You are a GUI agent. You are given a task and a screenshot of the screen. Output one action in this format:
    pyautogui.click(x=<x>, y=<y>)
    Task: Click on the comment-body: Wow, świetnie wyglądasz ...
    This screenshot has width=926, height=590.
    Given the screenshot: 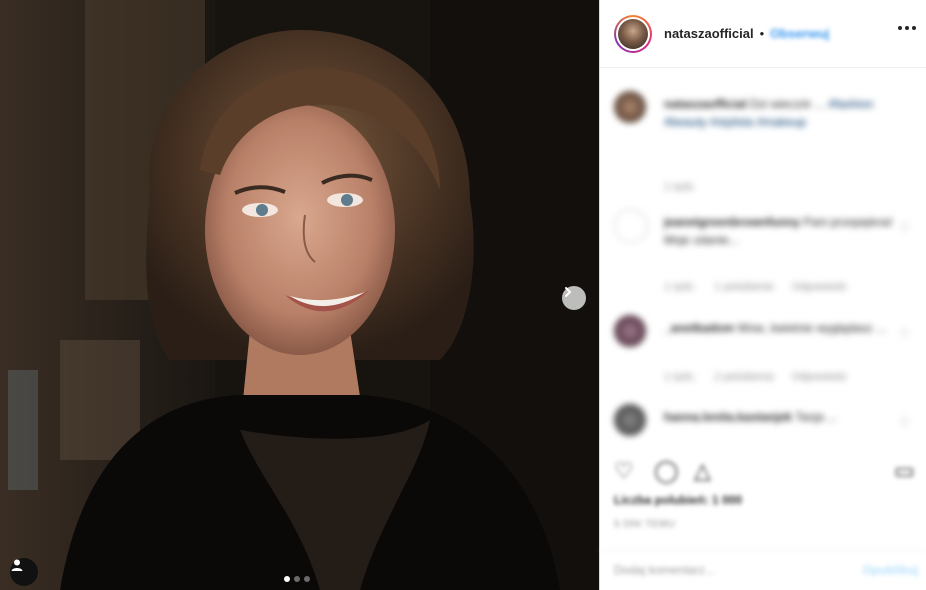 What is the action you would take?
    pyautogui.click(x=811, y=328)
    